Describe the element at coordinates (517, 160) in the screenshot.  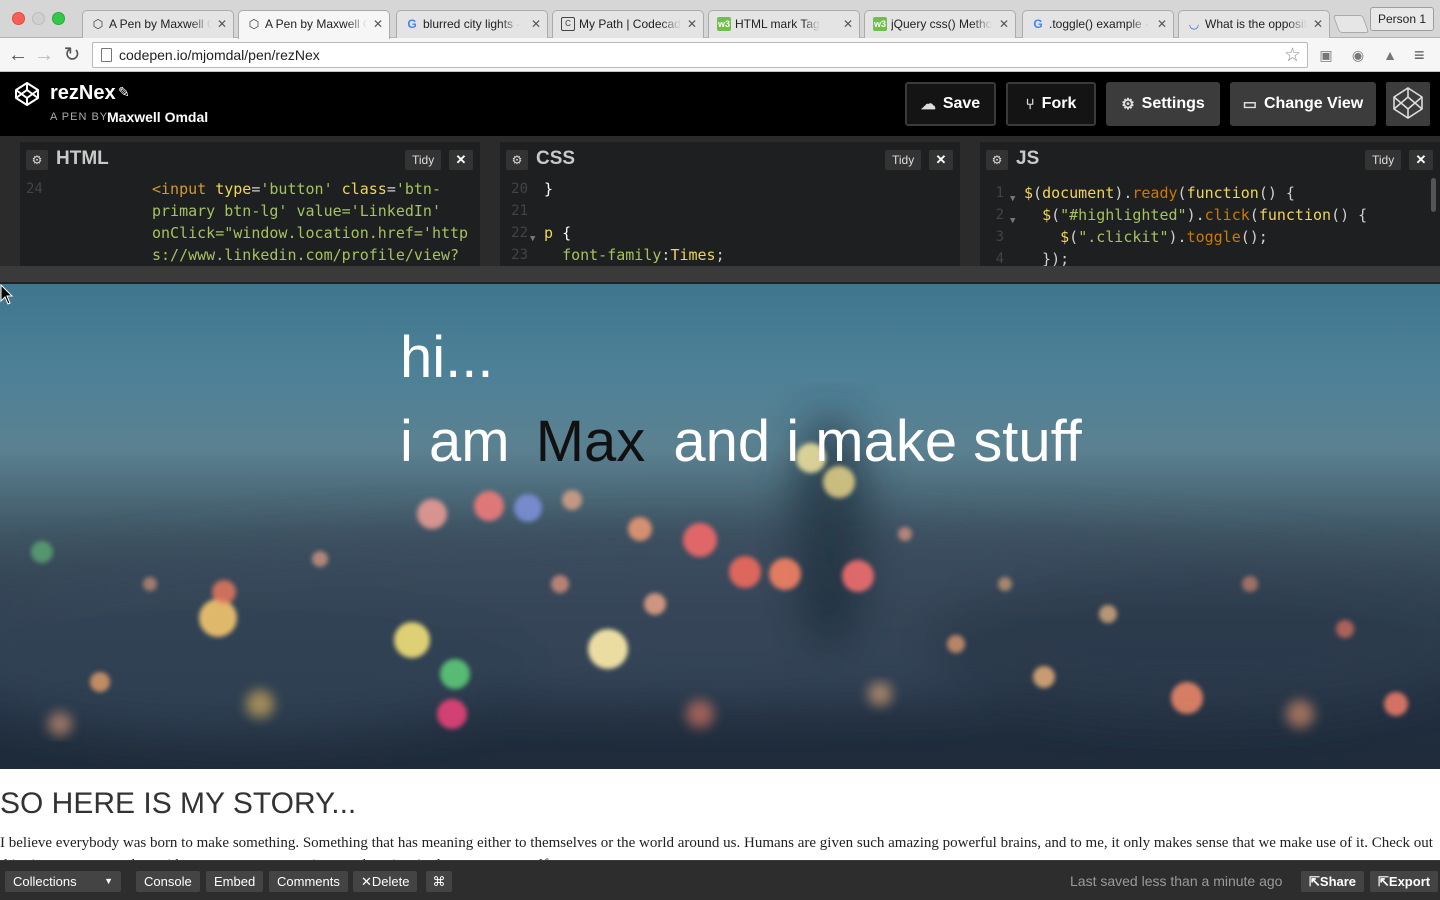
I see `css-settings-gear-icon: ⚙` at that location.